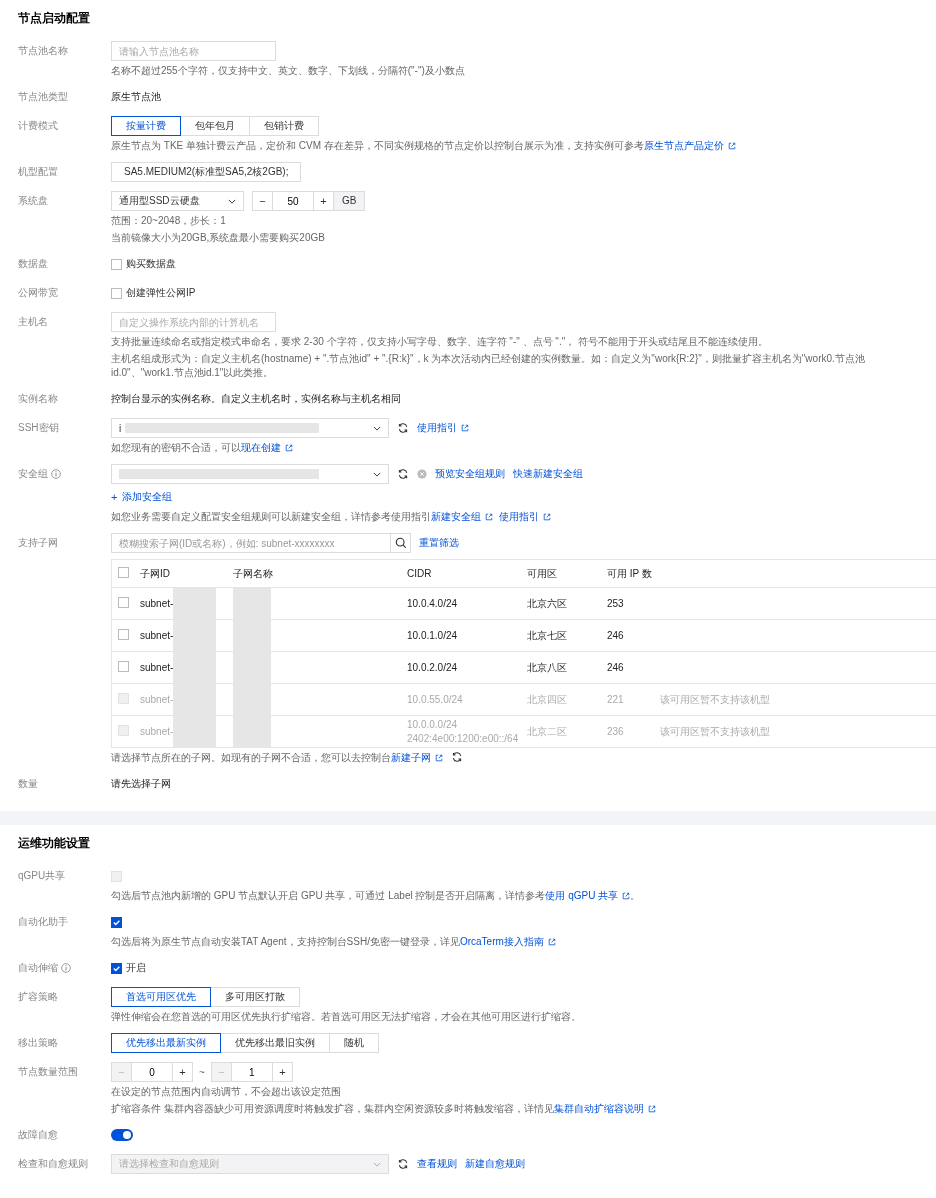 The height and width of the screenshot is (1198, 936). I want to click on field-label: 故障自愈, so click(38, 1135).